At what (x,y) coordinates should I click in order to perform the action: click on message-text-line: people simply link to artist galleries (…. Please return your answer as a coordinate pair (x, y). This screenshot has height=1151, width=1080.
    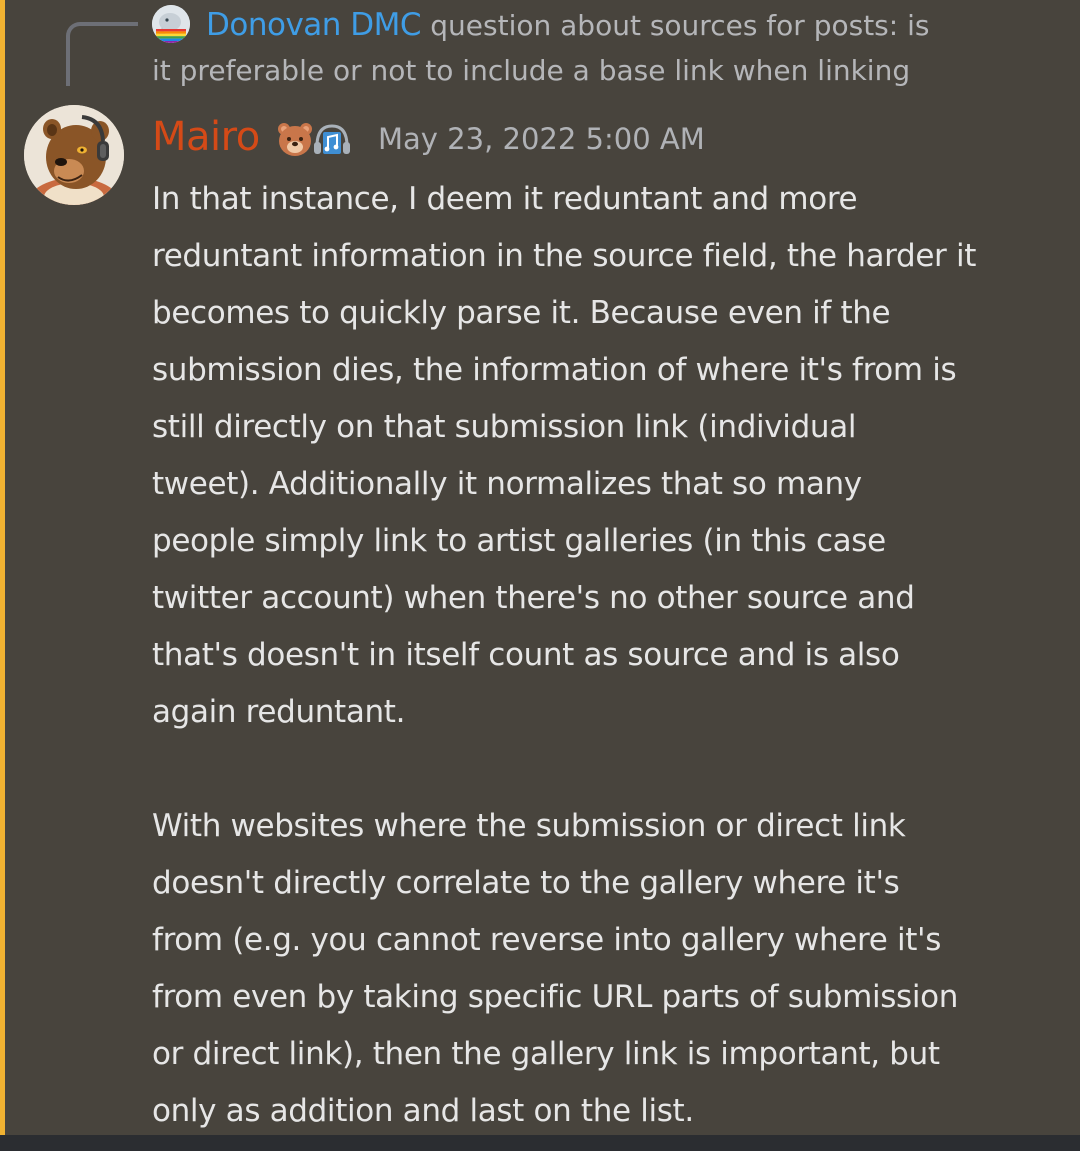
    Looking at the image, I should click on (519, 541).